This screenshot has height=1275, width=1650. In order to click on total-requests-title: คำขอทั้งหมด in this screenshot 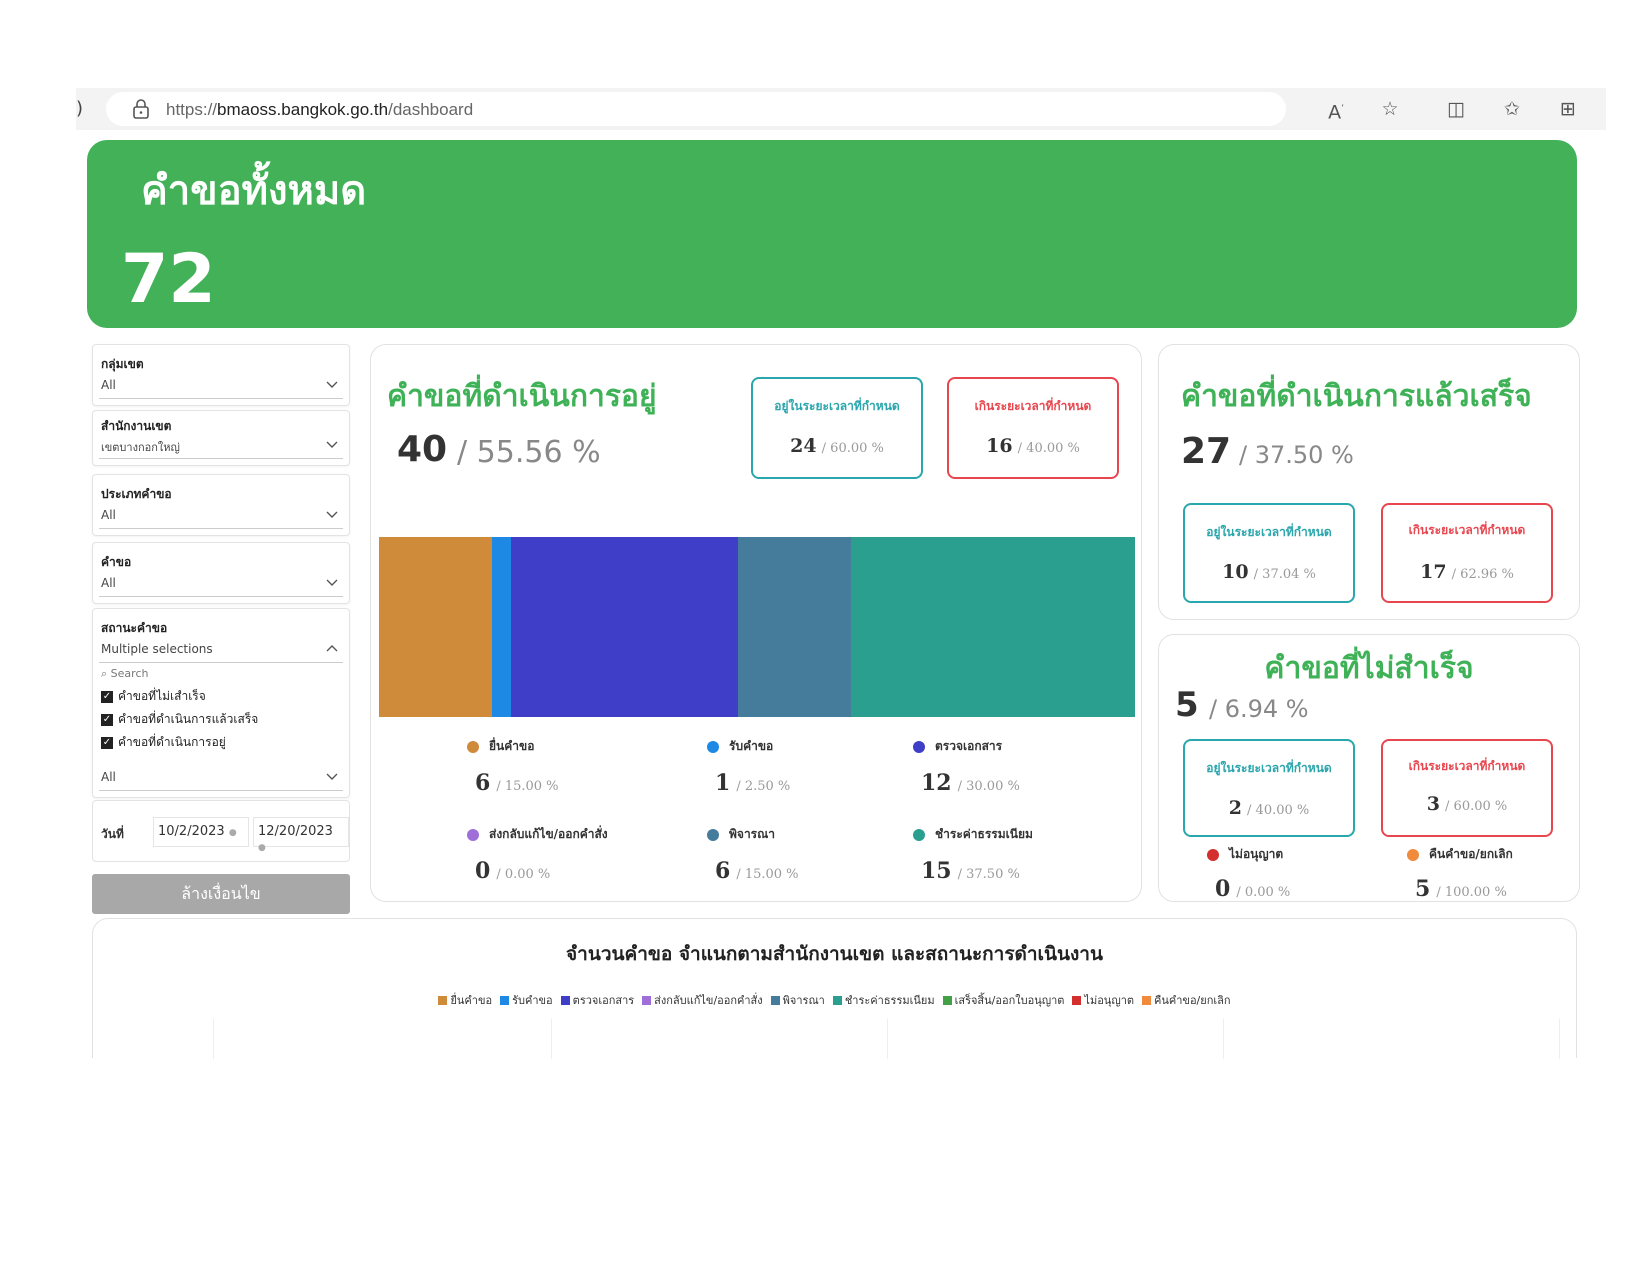, I will do `click(254, 191)`.